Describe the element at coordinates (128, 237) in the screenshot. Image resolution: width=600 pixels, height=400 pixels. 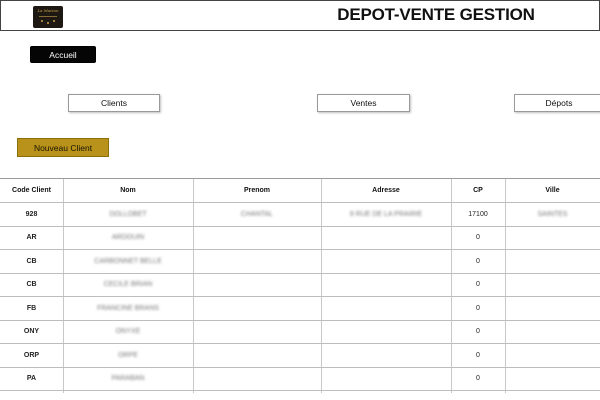
I see `cell-nom: ARDOUIN` at that location.